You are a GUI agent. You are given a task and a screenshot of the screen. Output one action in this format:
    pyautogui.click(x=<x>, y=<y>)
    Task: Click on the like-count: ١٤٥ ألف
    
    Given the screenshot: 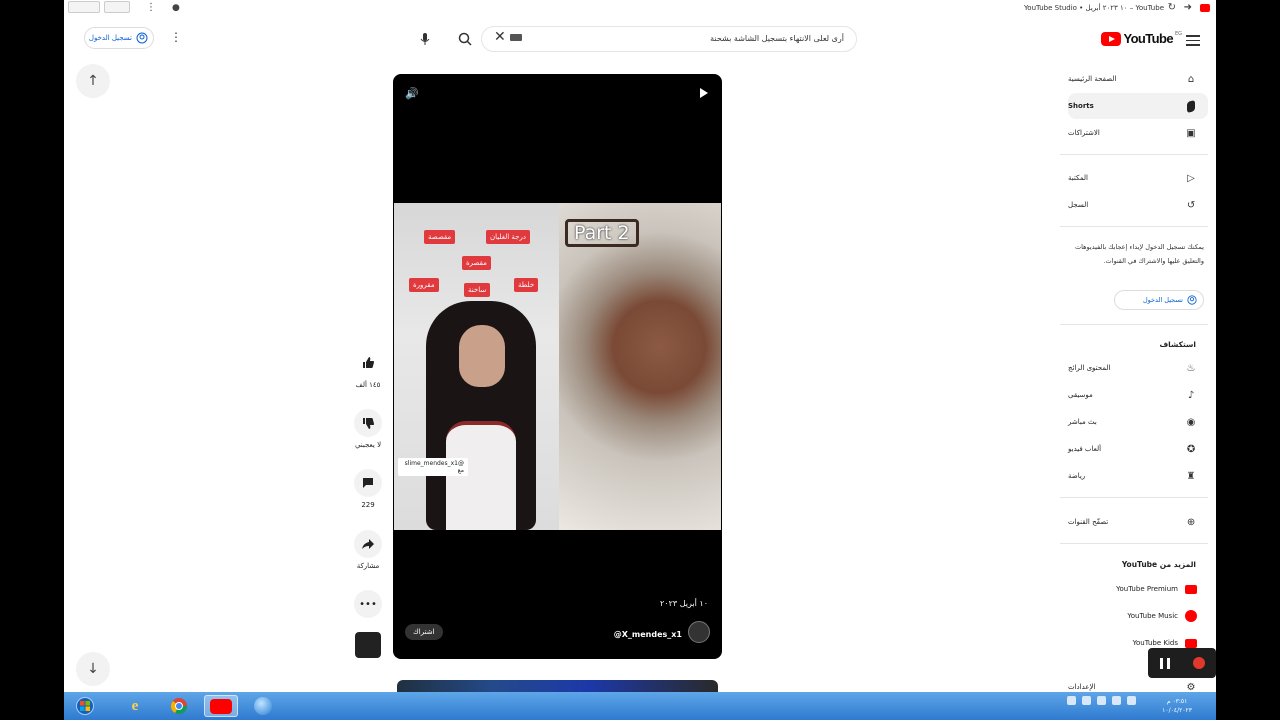 What is the action you would take?
    pyautogui.click(x=368, y=385)
    